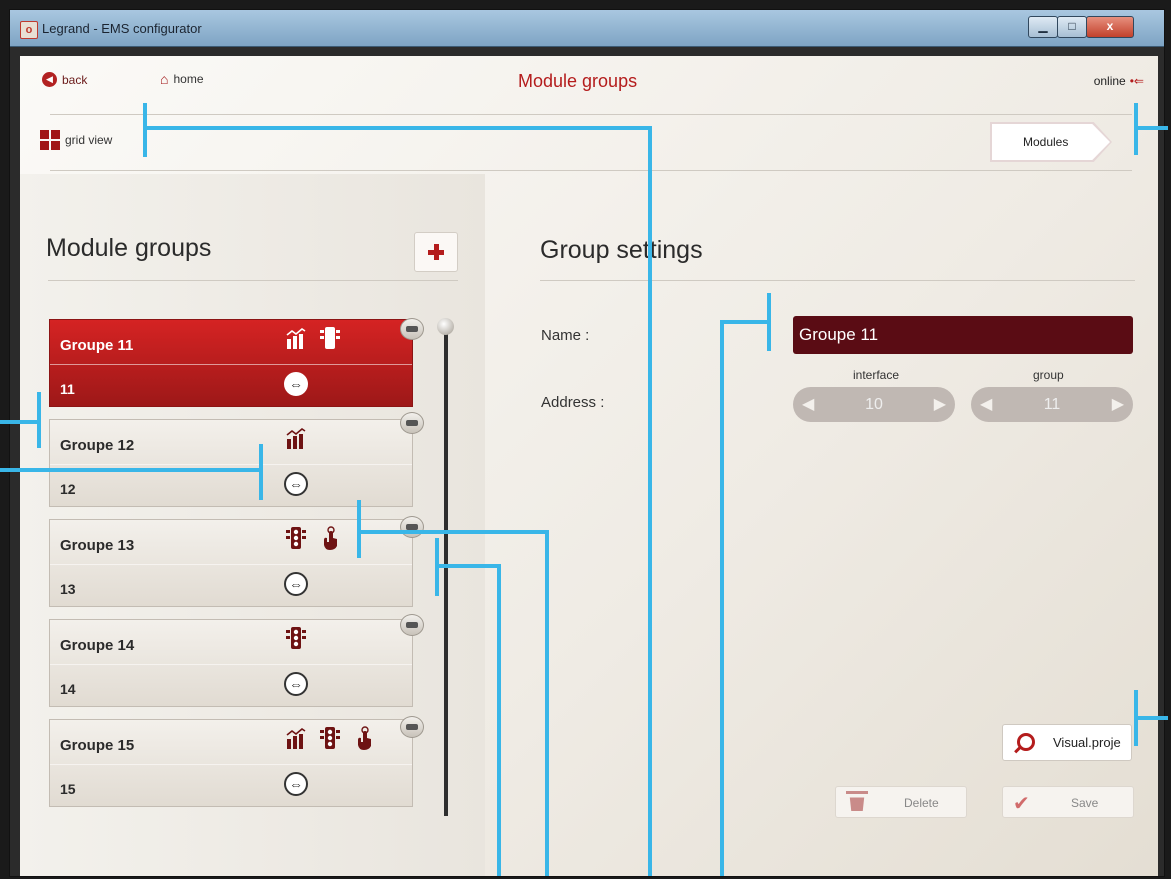 The image size is (1171, 879). What do you see at coordinates (573, 402) in the screenshot?
I see `address-label: Address :` at bounding box center [573, 402].